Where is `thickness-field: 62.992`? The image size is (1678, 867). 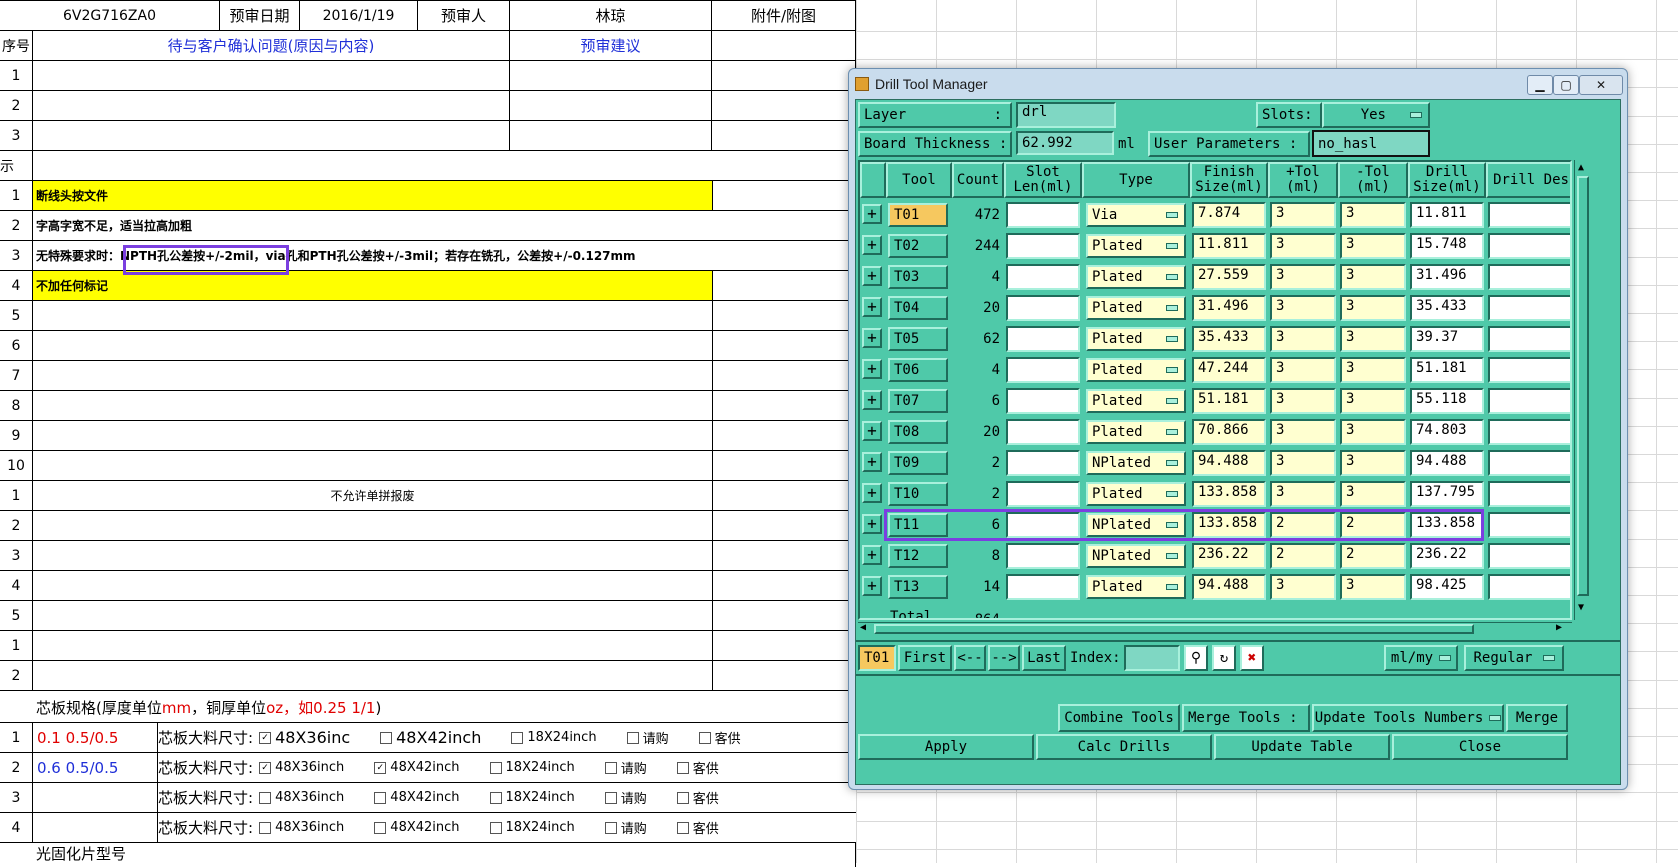 thickness-field: 62.992 is located at coordinates (1065, 143).